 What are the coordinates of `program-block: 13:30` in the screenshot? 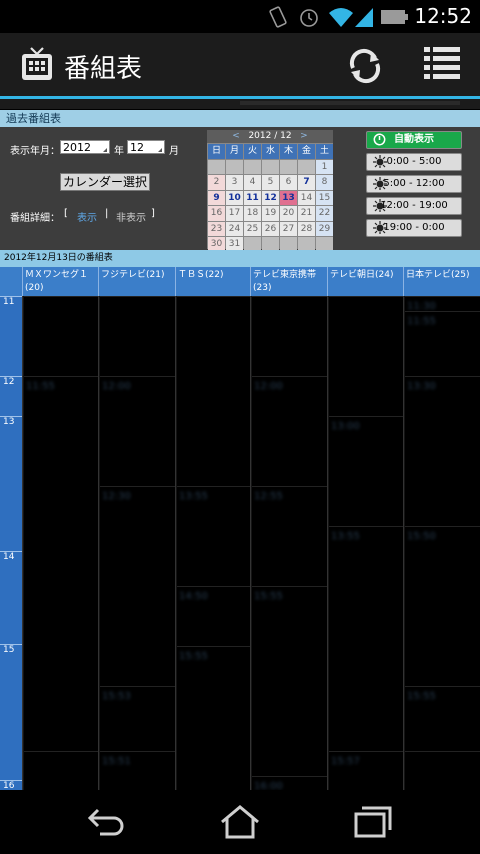 It's located at (442, 451).